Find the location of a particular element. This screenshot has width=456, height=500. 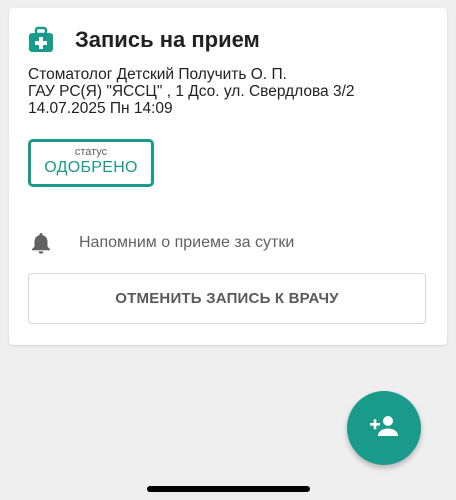

add-appointment-fab is located at coordinates (384, 428).